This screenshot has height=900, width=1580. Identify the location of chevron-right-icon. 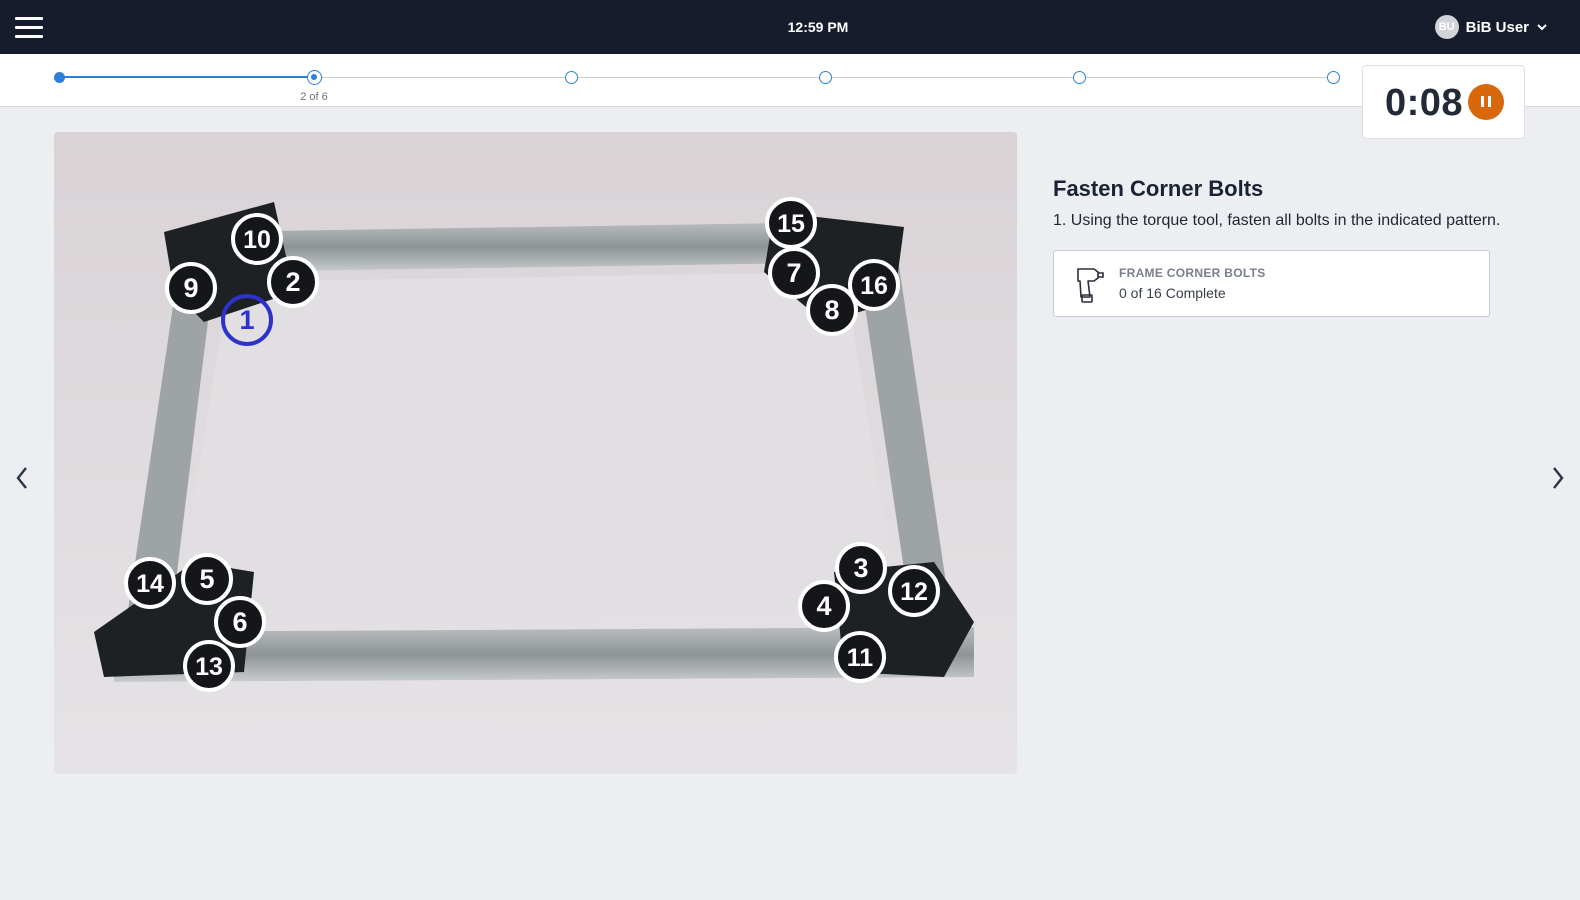
(1558, 478).